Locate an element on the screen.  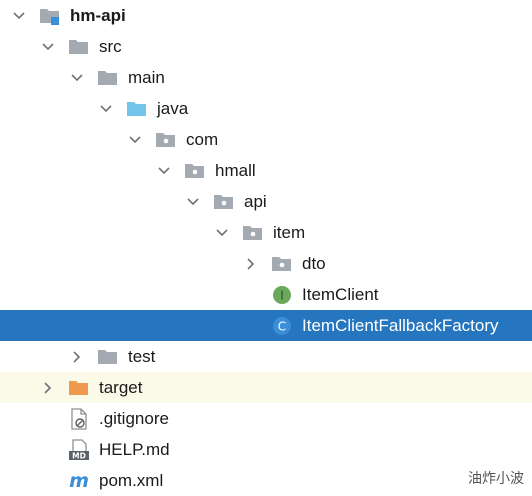
tree-row-com: com is located at coordinates (266, 139).